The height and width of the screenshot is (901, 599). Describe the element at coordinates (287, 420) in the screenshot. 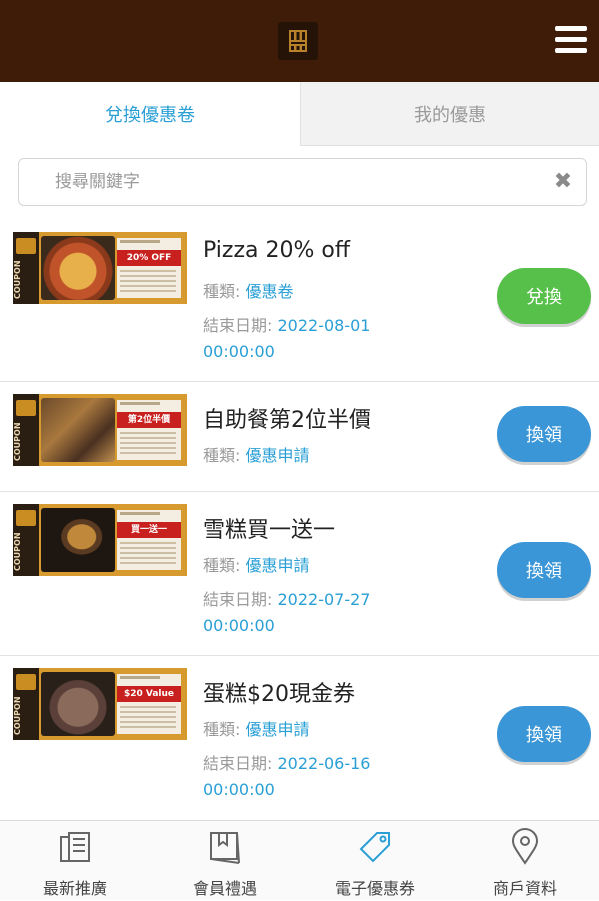

I see `coupon-title: 自助餐第2位半價` at that location.